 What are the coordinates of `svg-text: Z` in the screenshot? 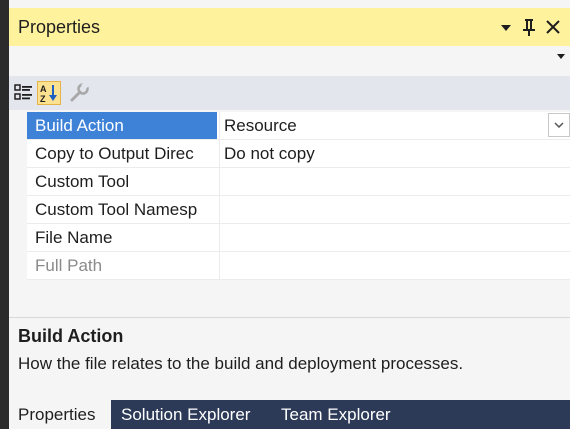 It's located at (43, 99).